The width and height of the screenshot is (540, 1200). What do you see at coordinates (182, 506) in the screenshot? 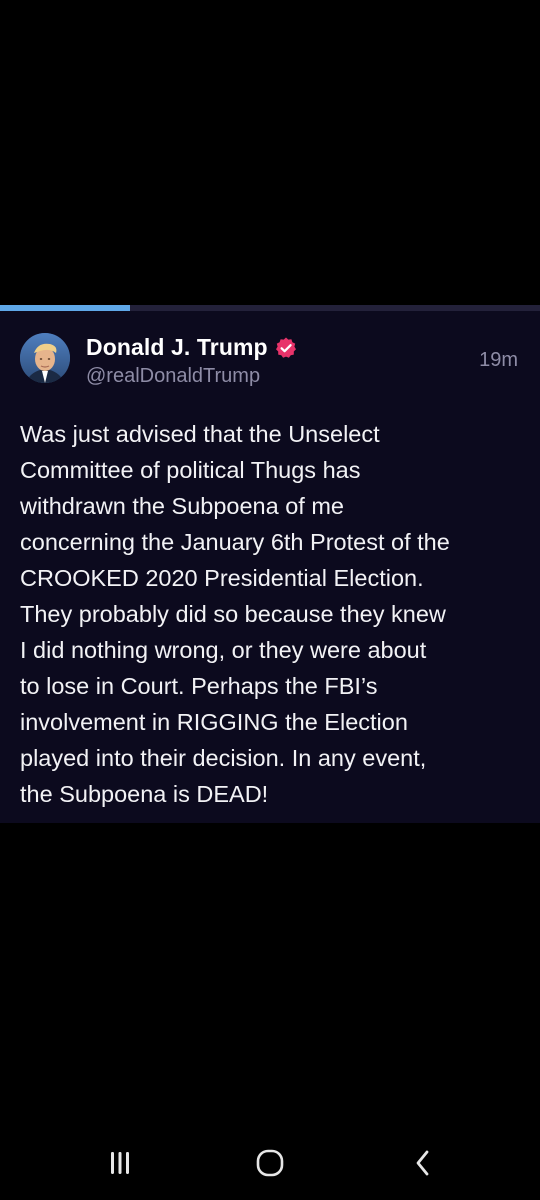
I see `post-text-line: withdrawn the Subpoena of me` at bounding box center [182, 506].